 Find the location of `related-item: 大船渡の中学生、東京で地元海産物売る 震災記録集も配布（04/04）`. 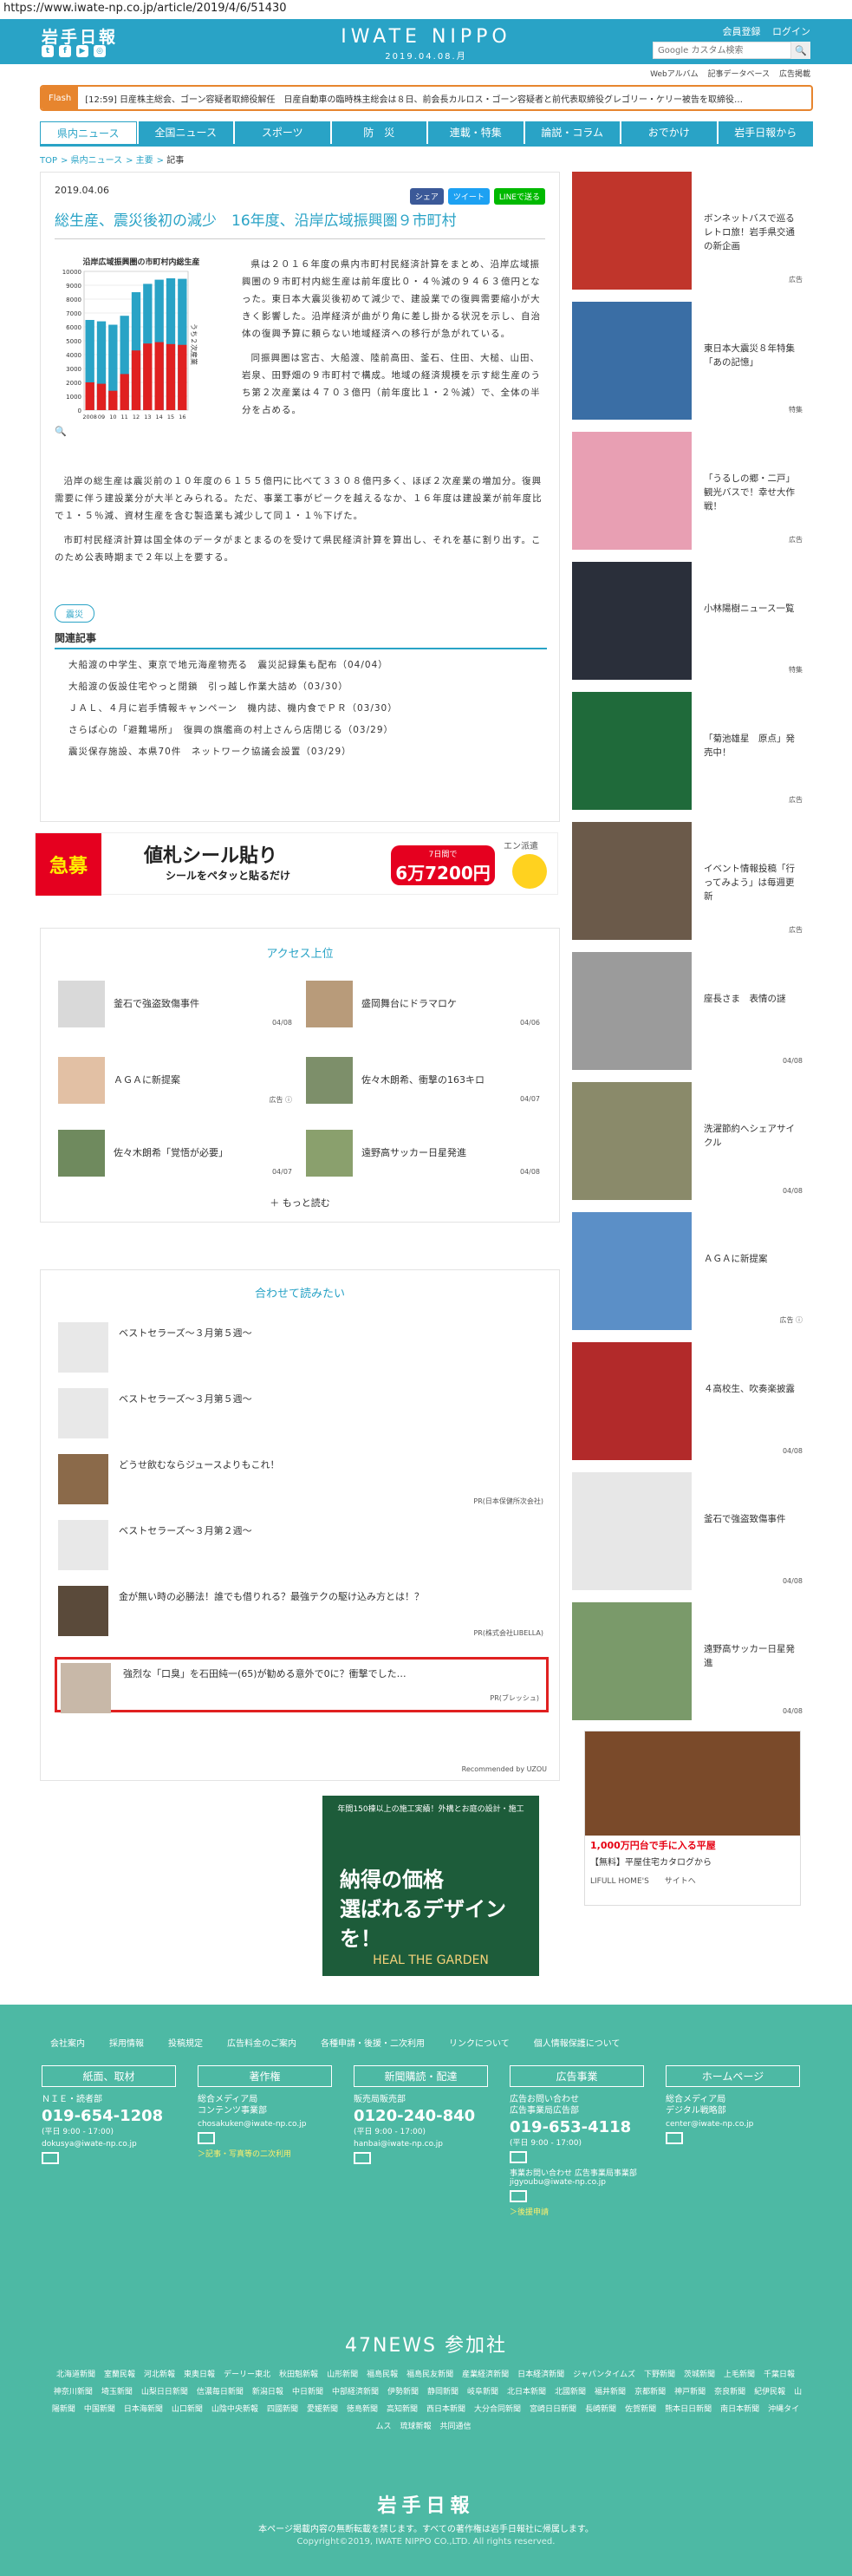

related-item: 大船渡の中学生、東京で地元海産物売る 震災記録集も配布（04/04） is located at coordinates (301, 665).